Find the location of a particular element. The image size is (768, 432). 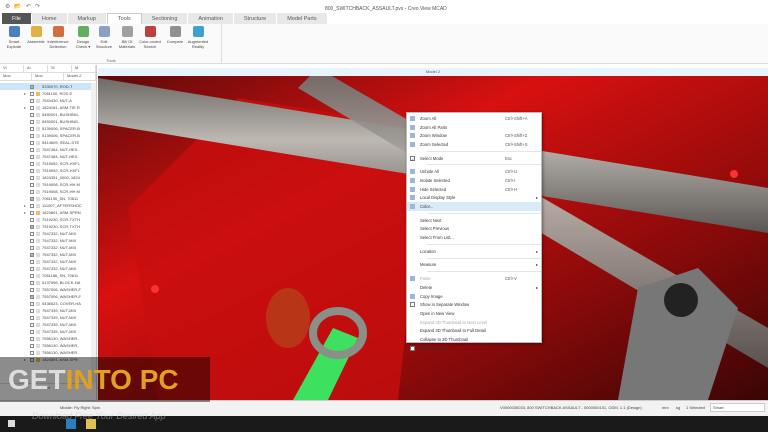

tree-row: 7543430, NUT-A is located at coordinates (46, 100).